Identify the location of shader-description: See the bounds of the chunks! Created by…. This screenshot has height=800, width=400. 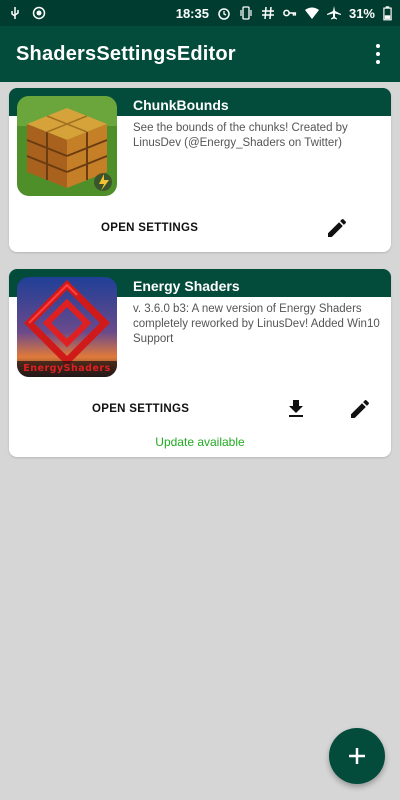
(240, 135).